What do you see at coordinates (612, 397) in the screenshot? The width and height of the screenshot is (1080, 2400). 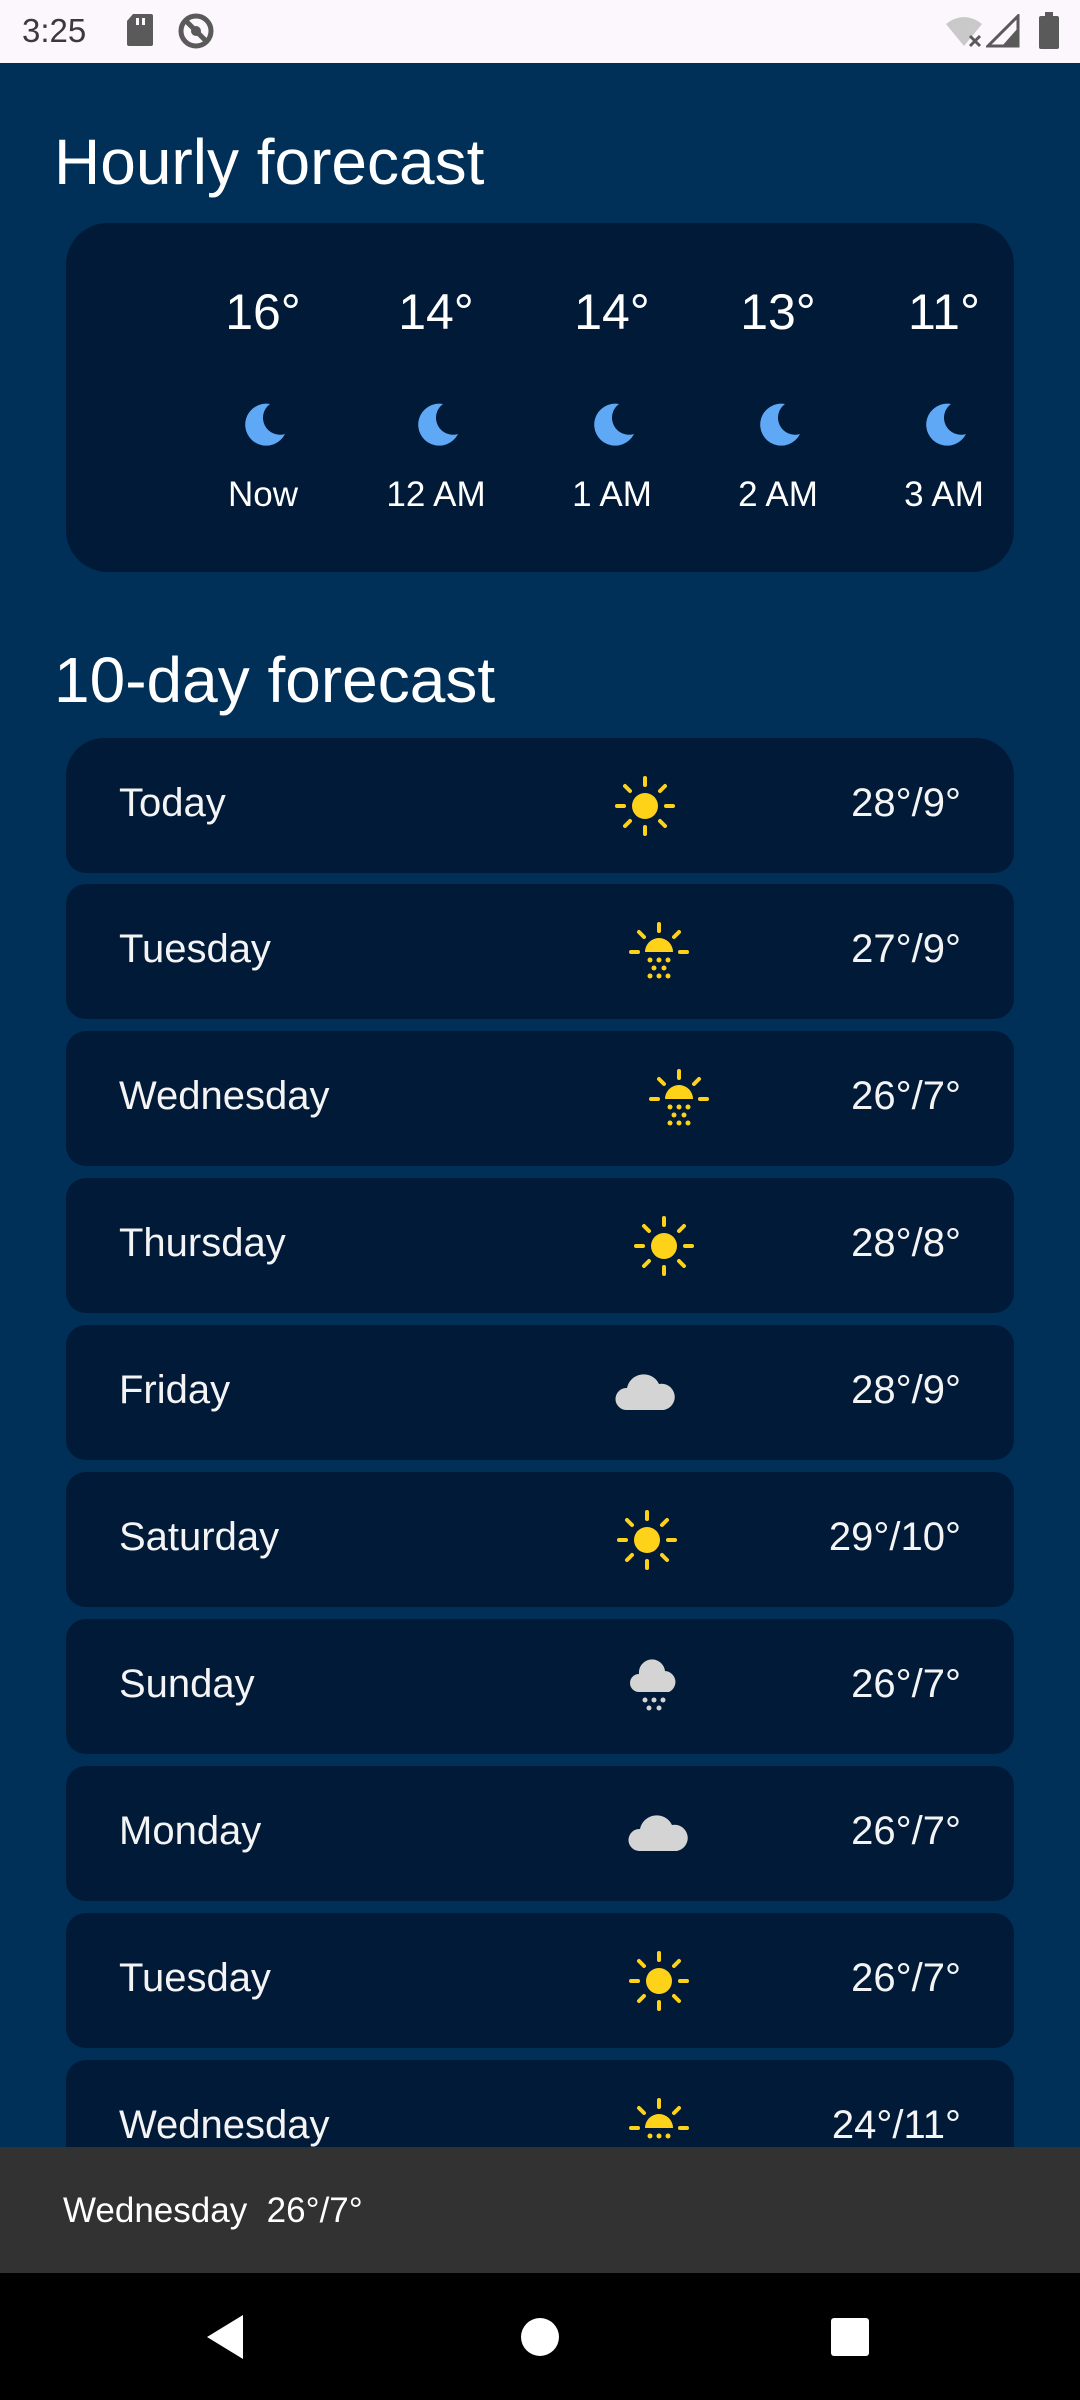 I see `hourly-item: 14° 1 AM` at bounding box center [612, 397].